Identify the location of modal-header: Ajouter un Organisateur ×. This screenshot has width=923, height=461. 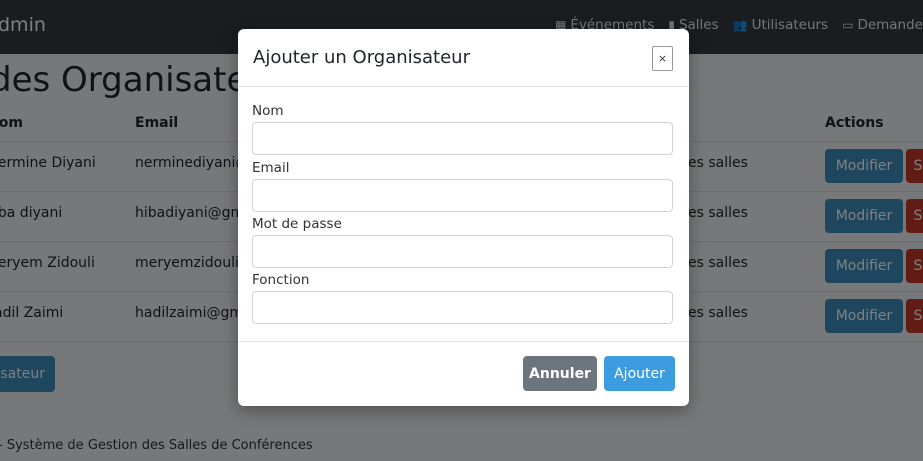
(463, 58).